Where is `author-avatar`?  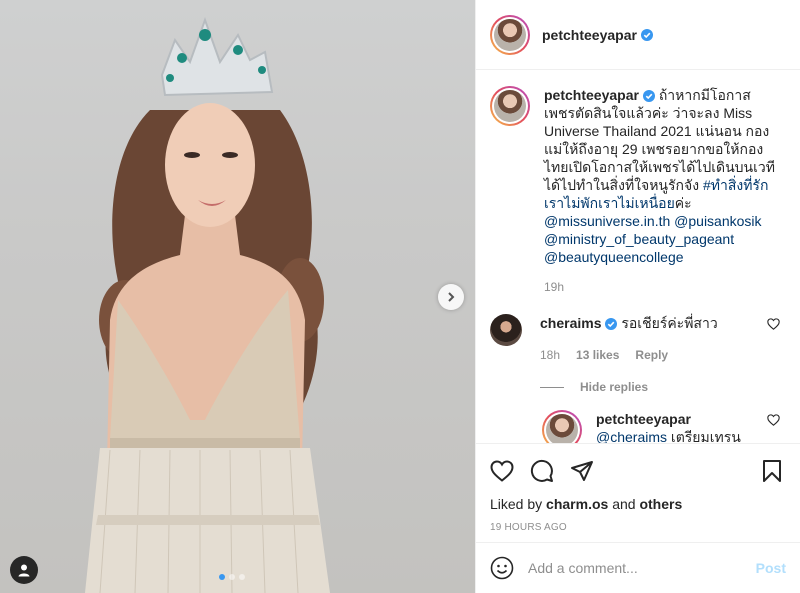 author-avatar is located at coordinates (510, 34).